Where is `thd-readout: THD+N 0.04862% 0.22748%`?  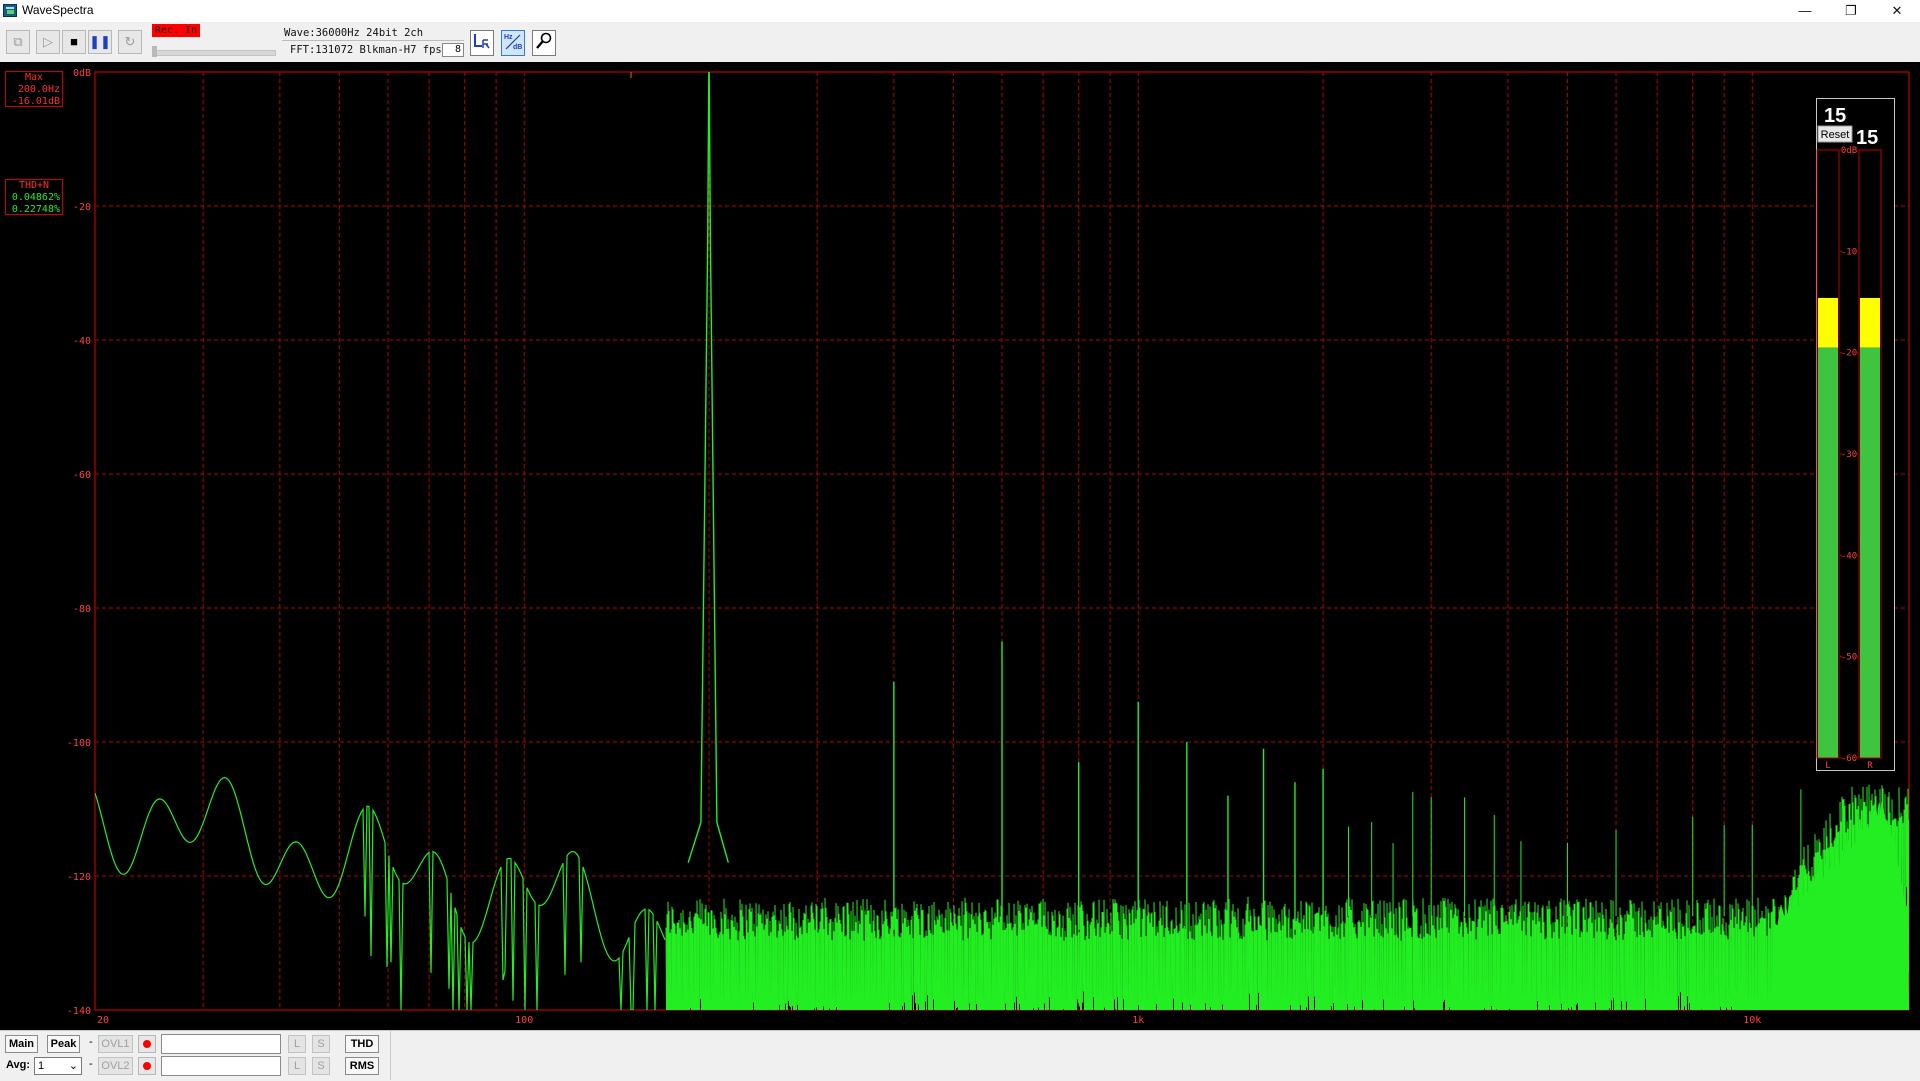
thd-readout: THD+N 0.04862% 0.22748% is located at coordinates (34, 197).